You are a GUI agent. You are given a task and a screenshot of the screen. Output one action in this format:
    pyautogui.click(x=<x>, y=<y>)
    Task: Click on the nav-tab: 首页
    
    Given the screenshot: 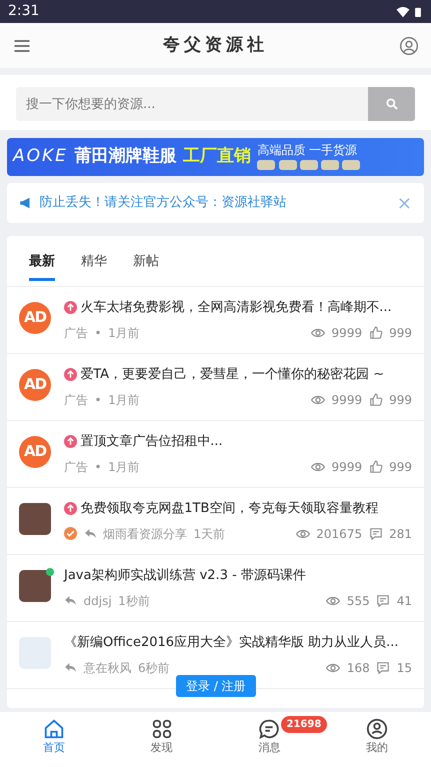 What is the action you would take?
    pyautogui.click(x=54, y=739)
    